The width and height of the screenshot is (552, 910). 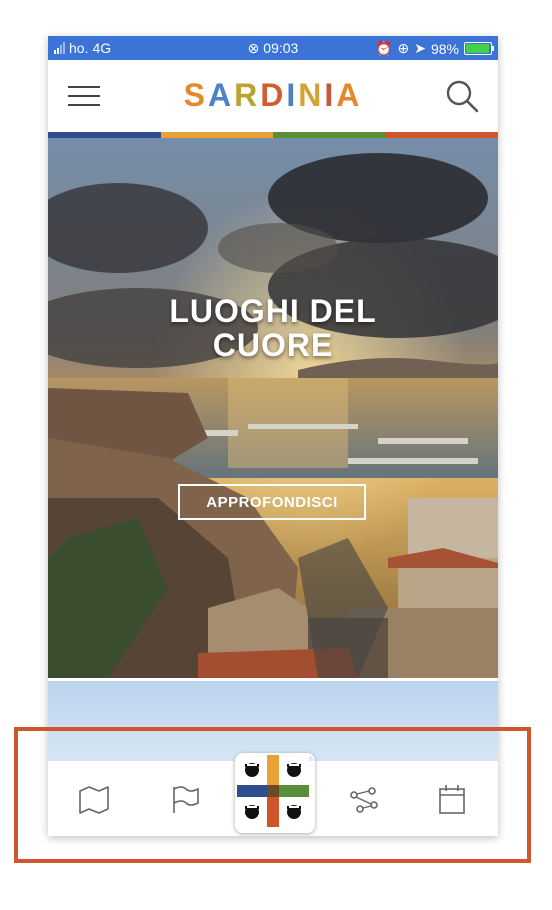 I want to click on rotation-lock-icon: ⊕, so click(x=403, y=48).